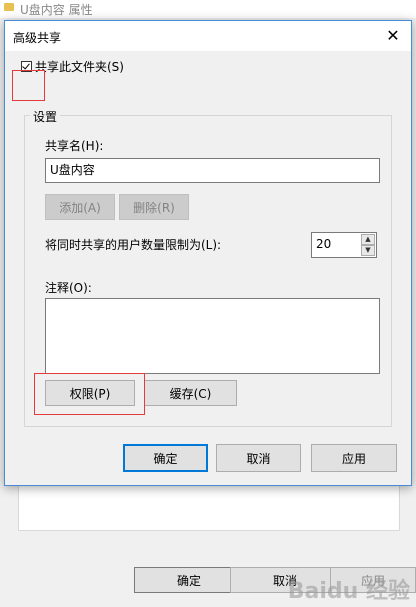  Describe the element at coordinates (68, 288) in the screenshot. I see `comment-label: 注释(O):` at that location.